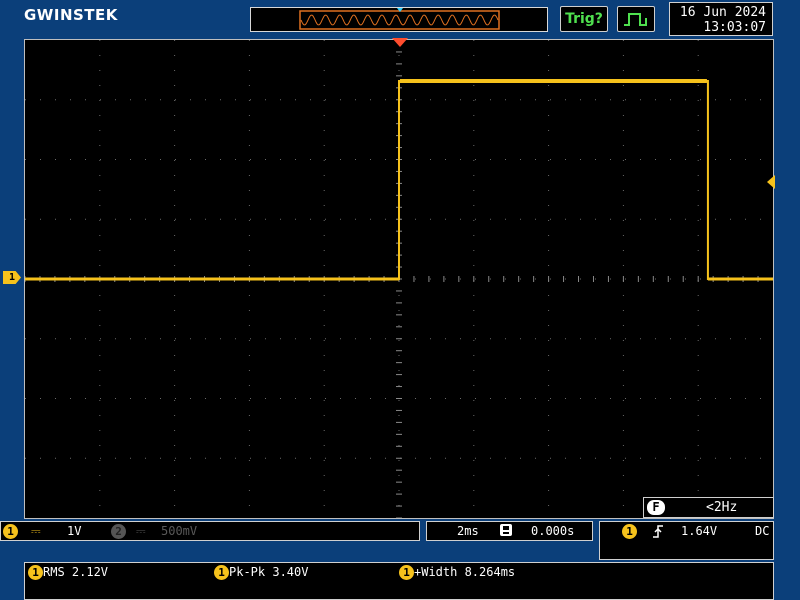 The image size is (800, 600). What do you see at coordinates (686, 540) in the screenshot?
I see `trigger-status-bar: 1 1.64V DC` at bounding box center [686, 540].